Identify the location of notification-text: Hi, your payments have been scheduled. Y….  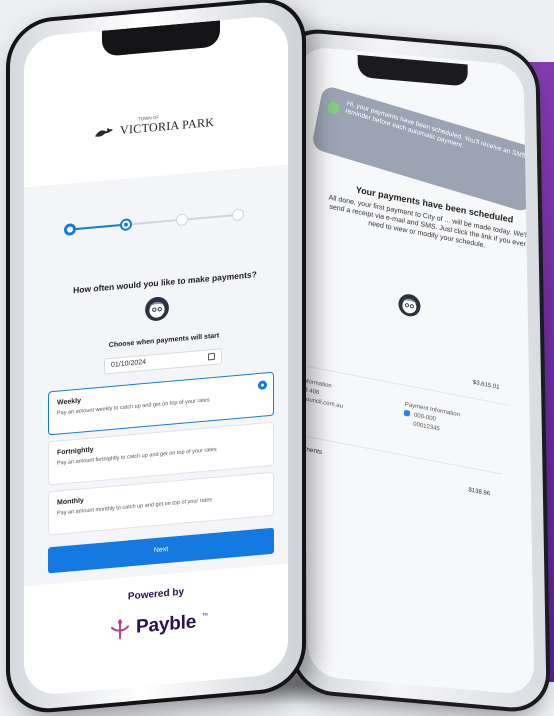
(435, 130).